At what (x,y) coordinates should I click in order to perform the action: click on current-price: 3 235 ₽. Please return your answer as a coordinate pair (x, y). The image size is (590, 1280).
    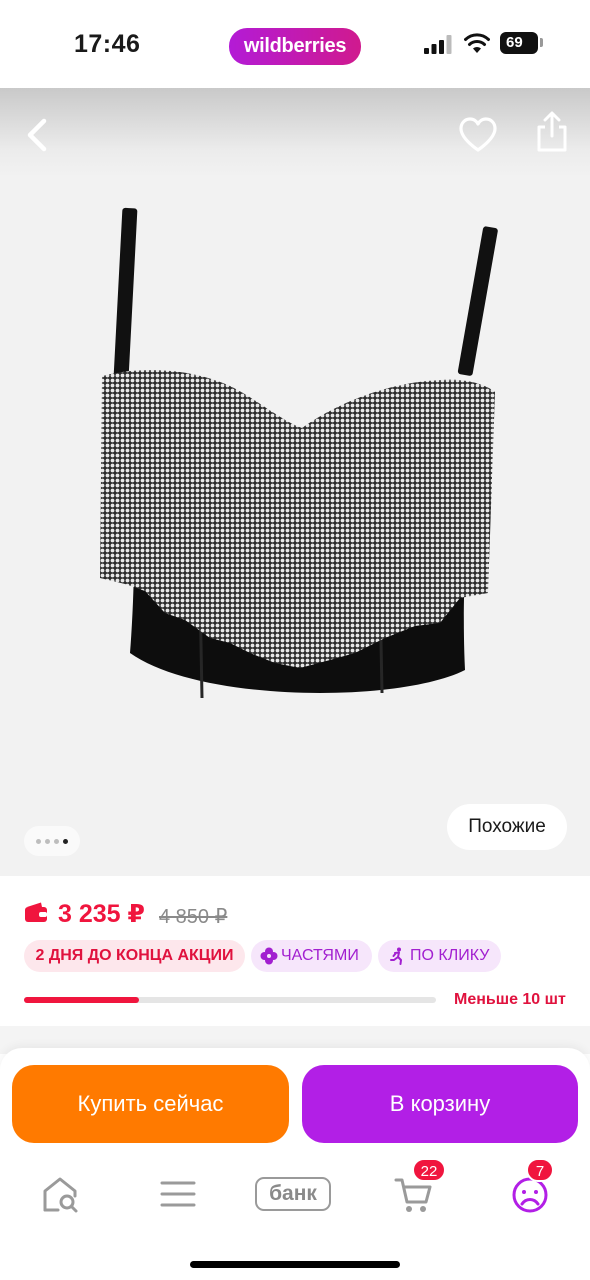
    Looking at the image, I should click on (101, 914).